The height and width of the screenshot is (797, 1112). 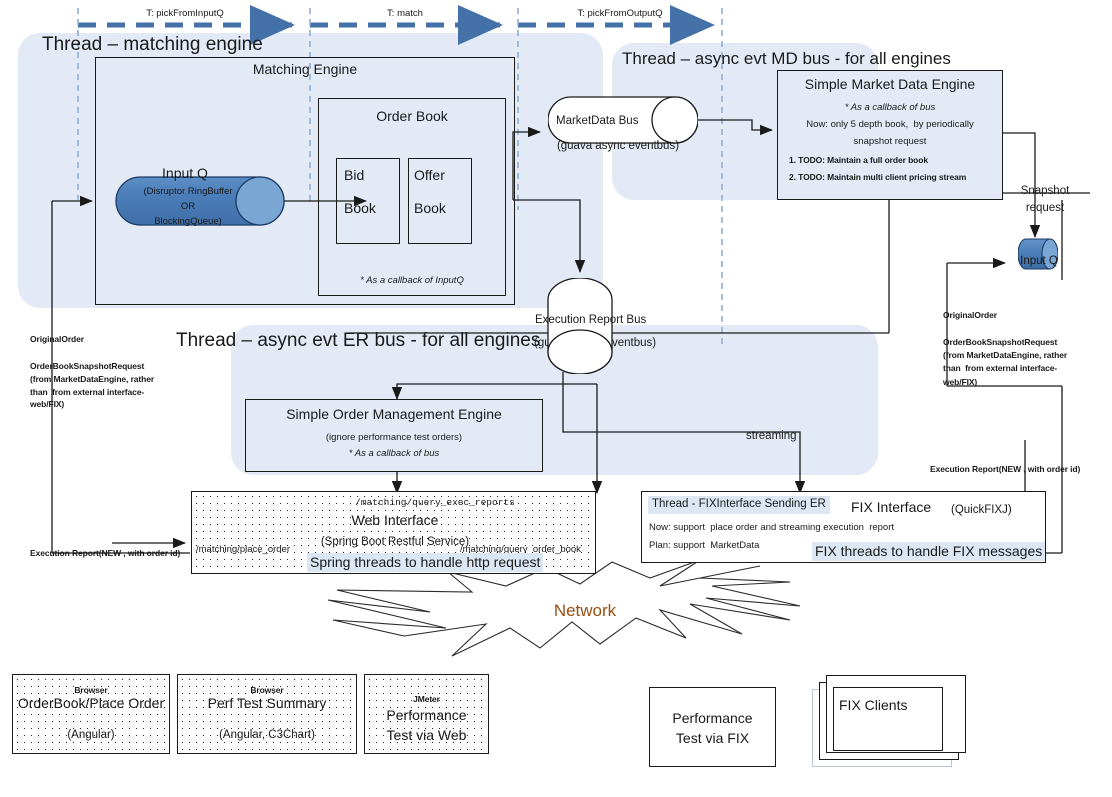 I want to click on order-management-engine-note: * As a callback of bus, so click(x=394, y=453).